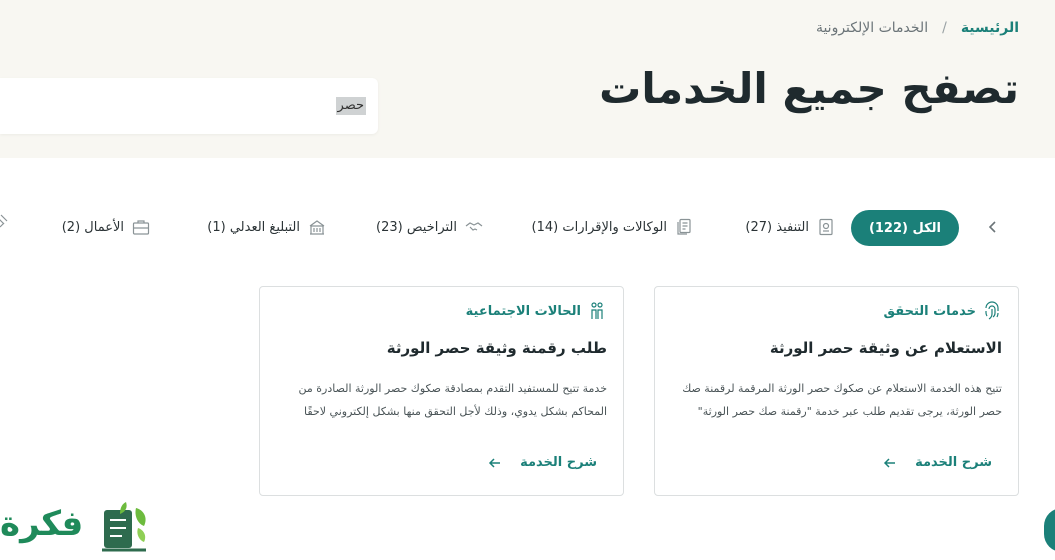 The height and width of the screenshot is (560, 1055). I want to click on logo-wordmark: فكرة, so click(42, 524).